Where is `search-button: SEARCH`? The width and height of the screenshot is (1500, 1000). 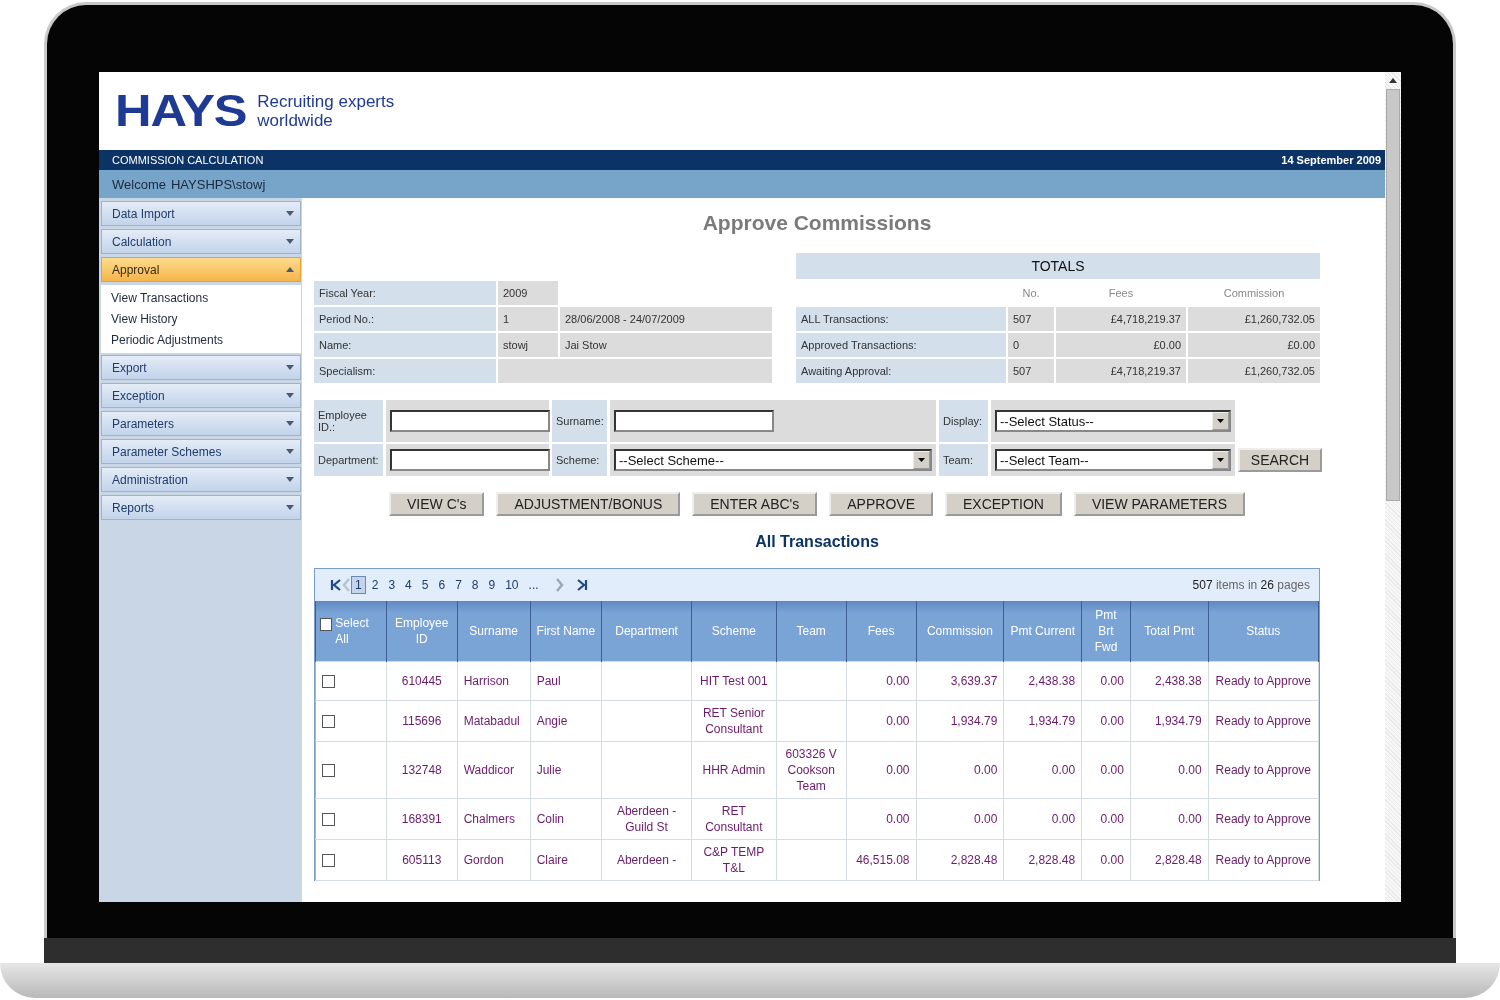
search-button: SEARCH is located at coordinates (1280, 460).